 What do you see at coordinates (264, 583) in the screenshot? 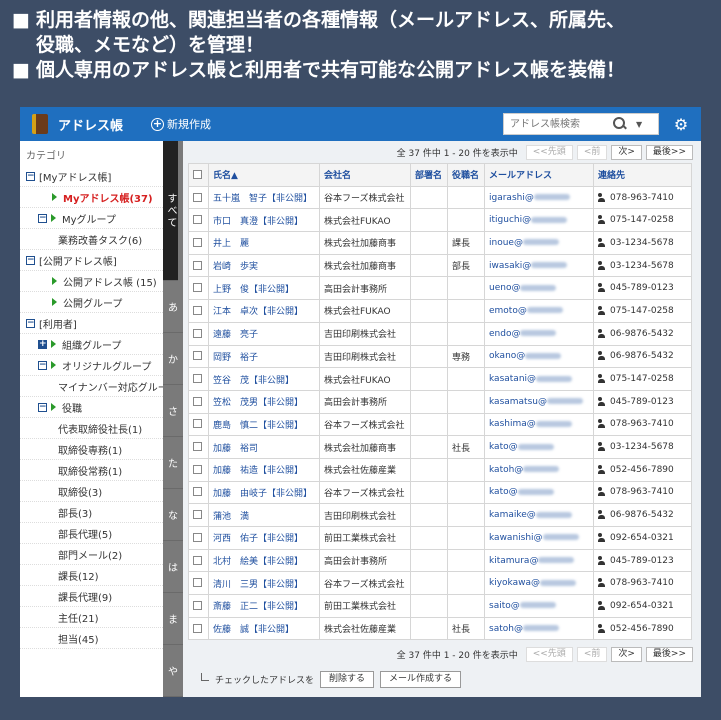
I see `cell-name: 清川 三男【非公開】` at bounding box center [264, 583].